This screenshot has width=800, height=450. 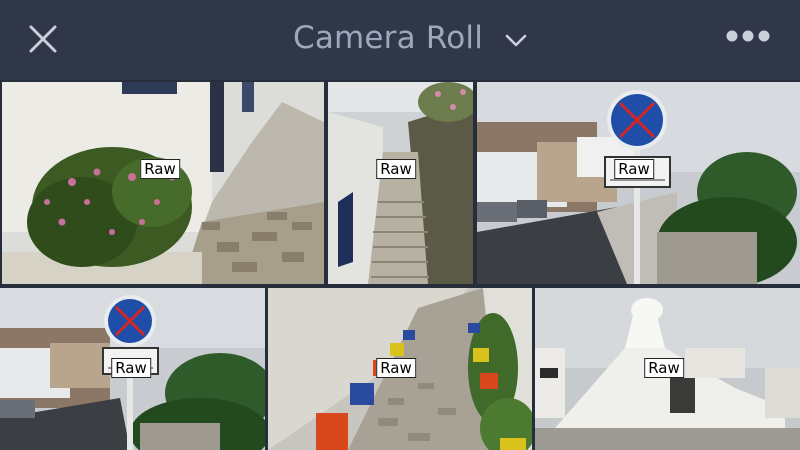 I want to click on photo-image, so click(x=400, y=183).